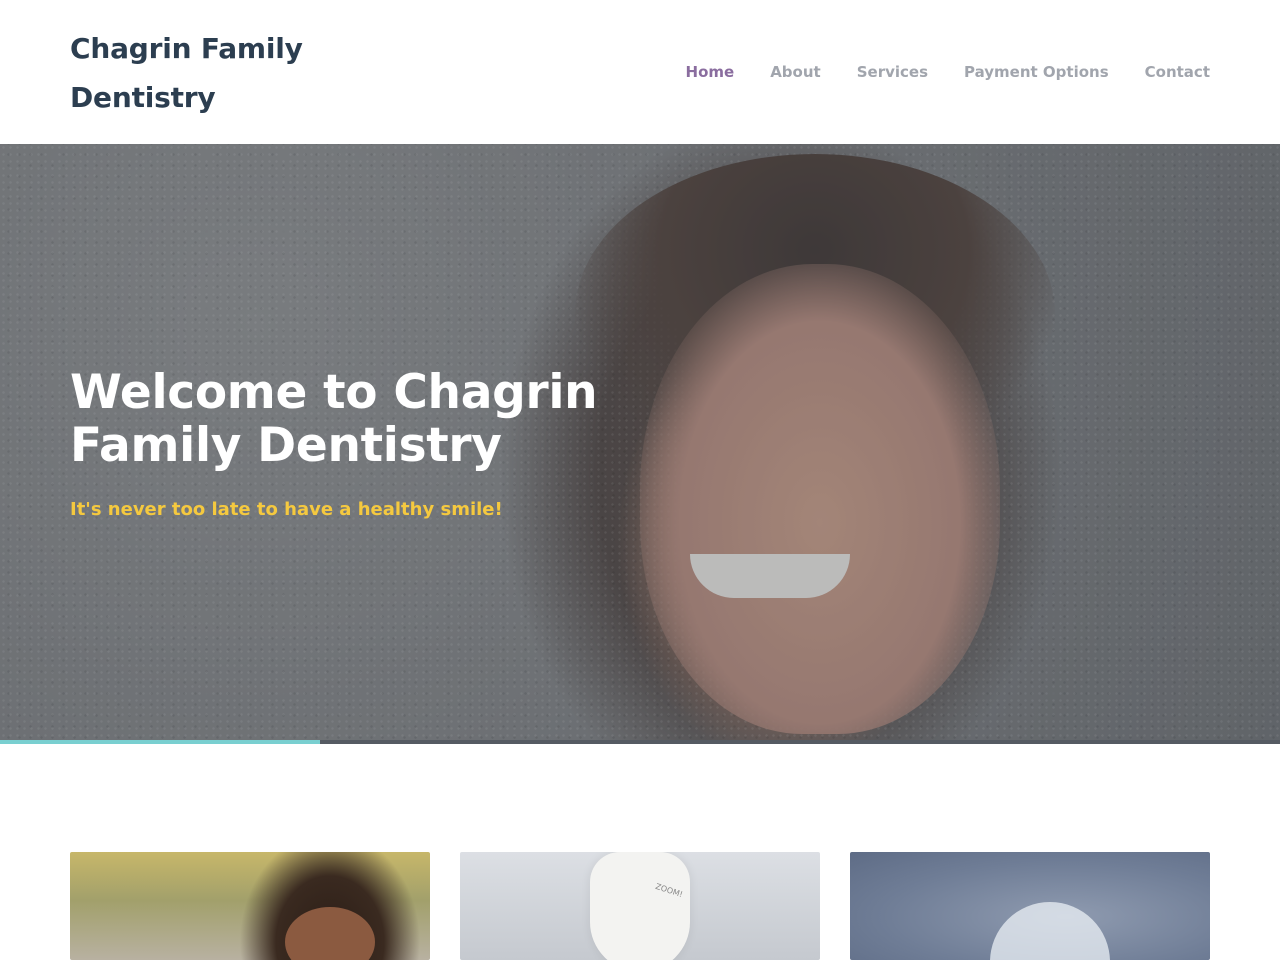 Image resolution: width=1280 pixels, height=960 pixels. I want to click on feature-cards: ZOOM!, so click(640, 906).